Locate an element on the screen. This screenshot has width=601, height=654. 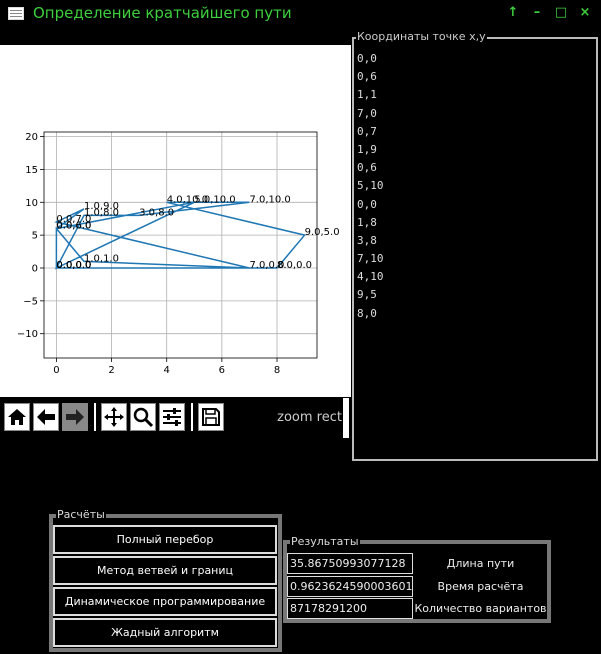
variants-count-label: Количество вариантов is located at coordinates (480, 608).